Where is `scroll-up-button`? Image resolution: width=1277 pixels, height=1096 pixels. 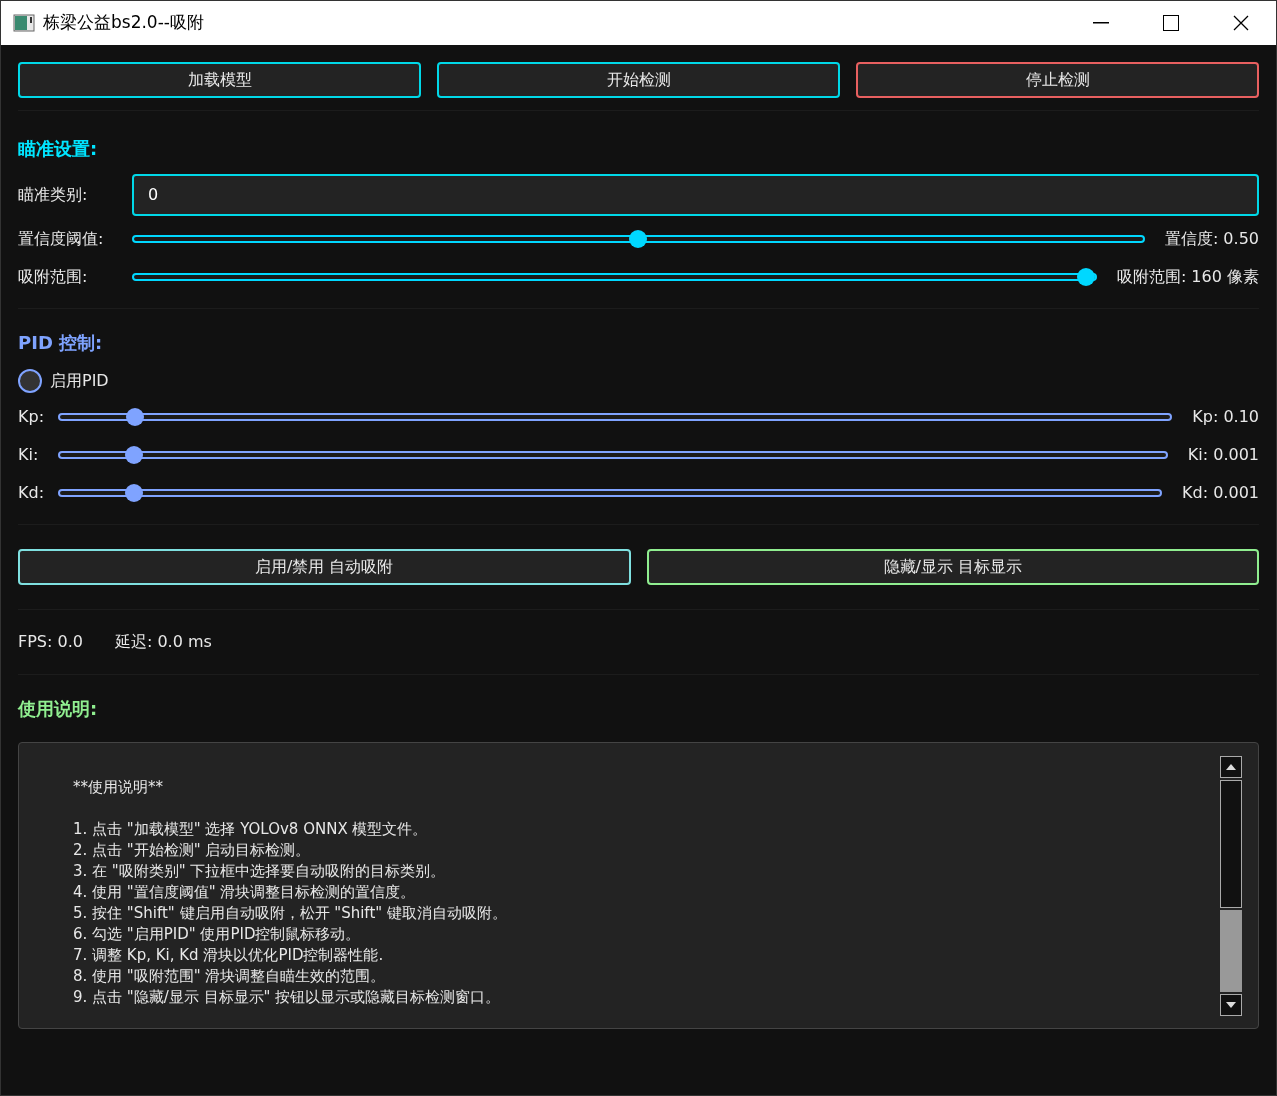
scroll-up-button is located at coordinates (1231, 767).